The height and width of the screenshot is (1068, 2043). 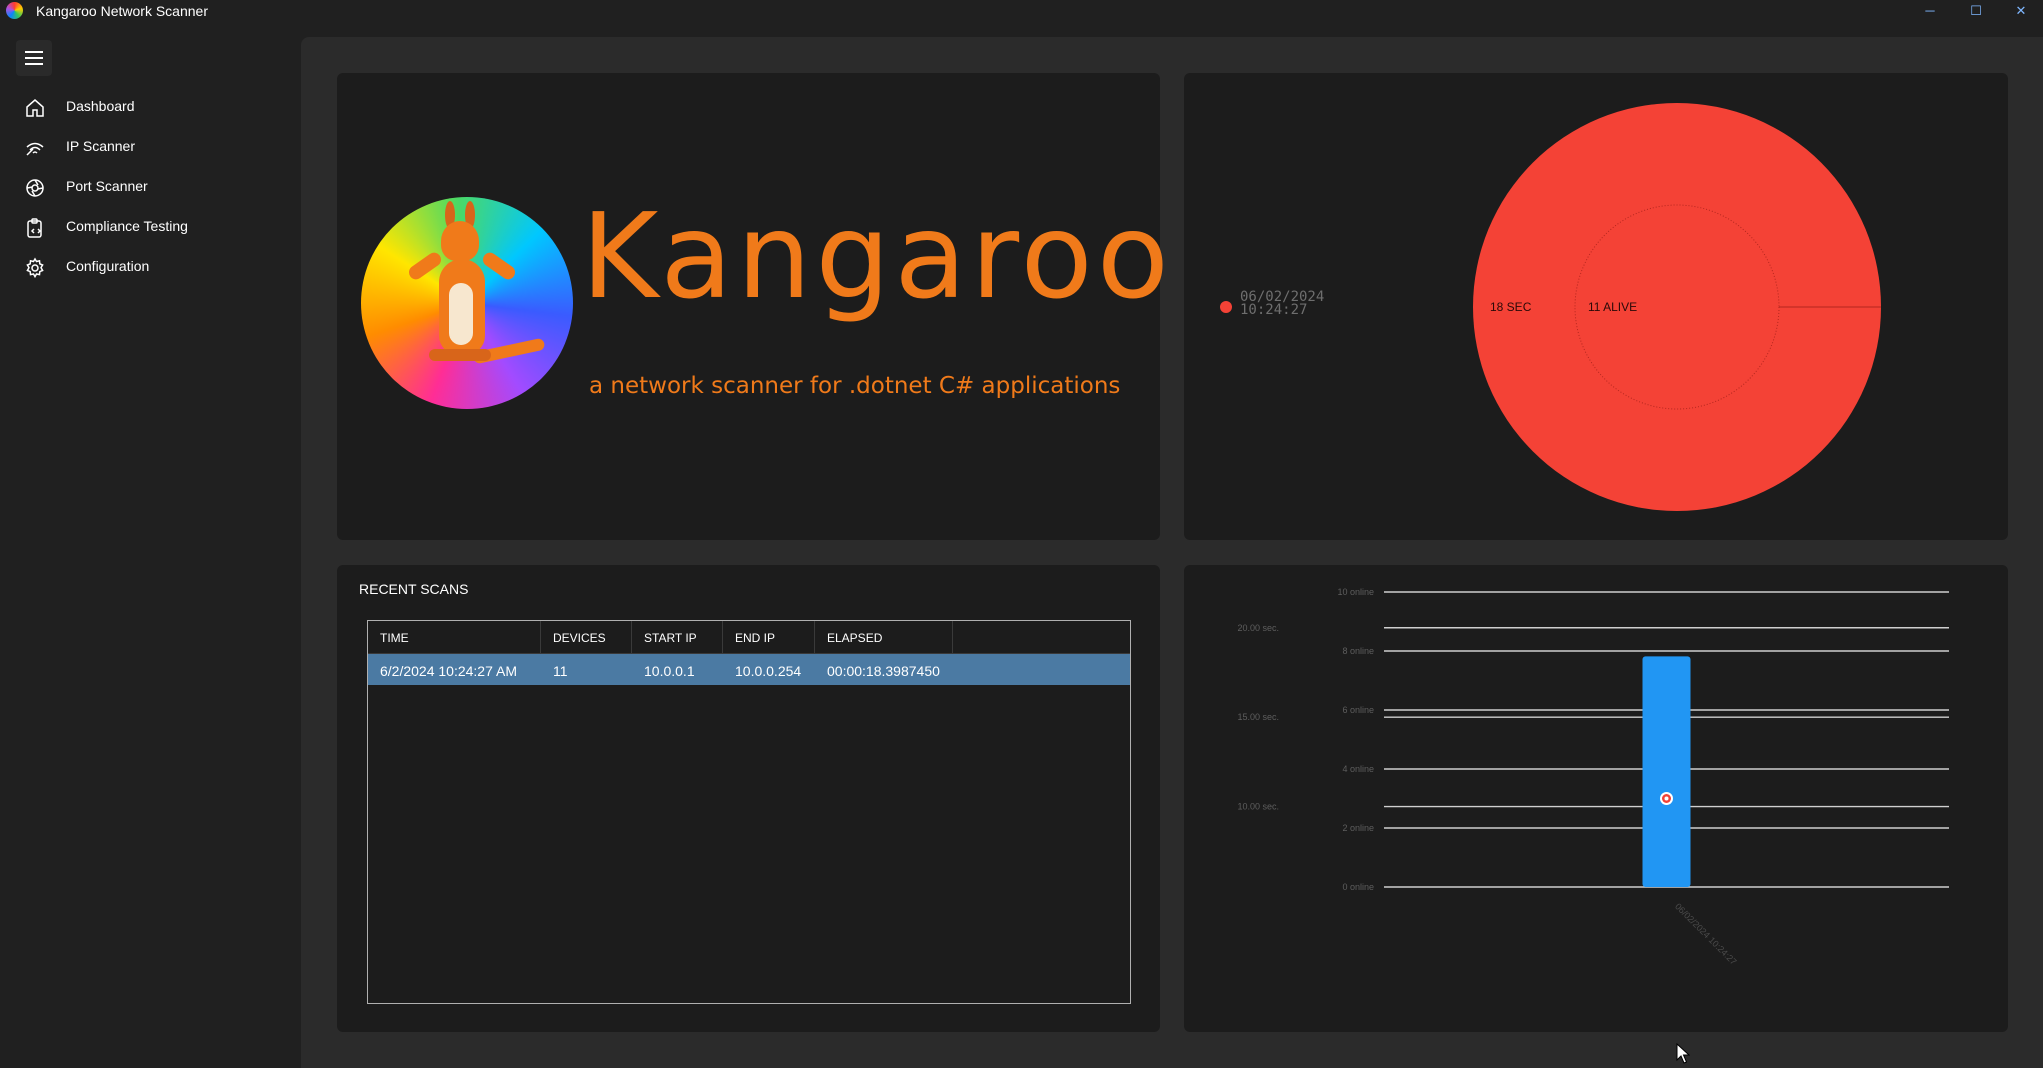 I want to click on sidebar-item-dashboard: Dashboard, so click(x=150, y=107).